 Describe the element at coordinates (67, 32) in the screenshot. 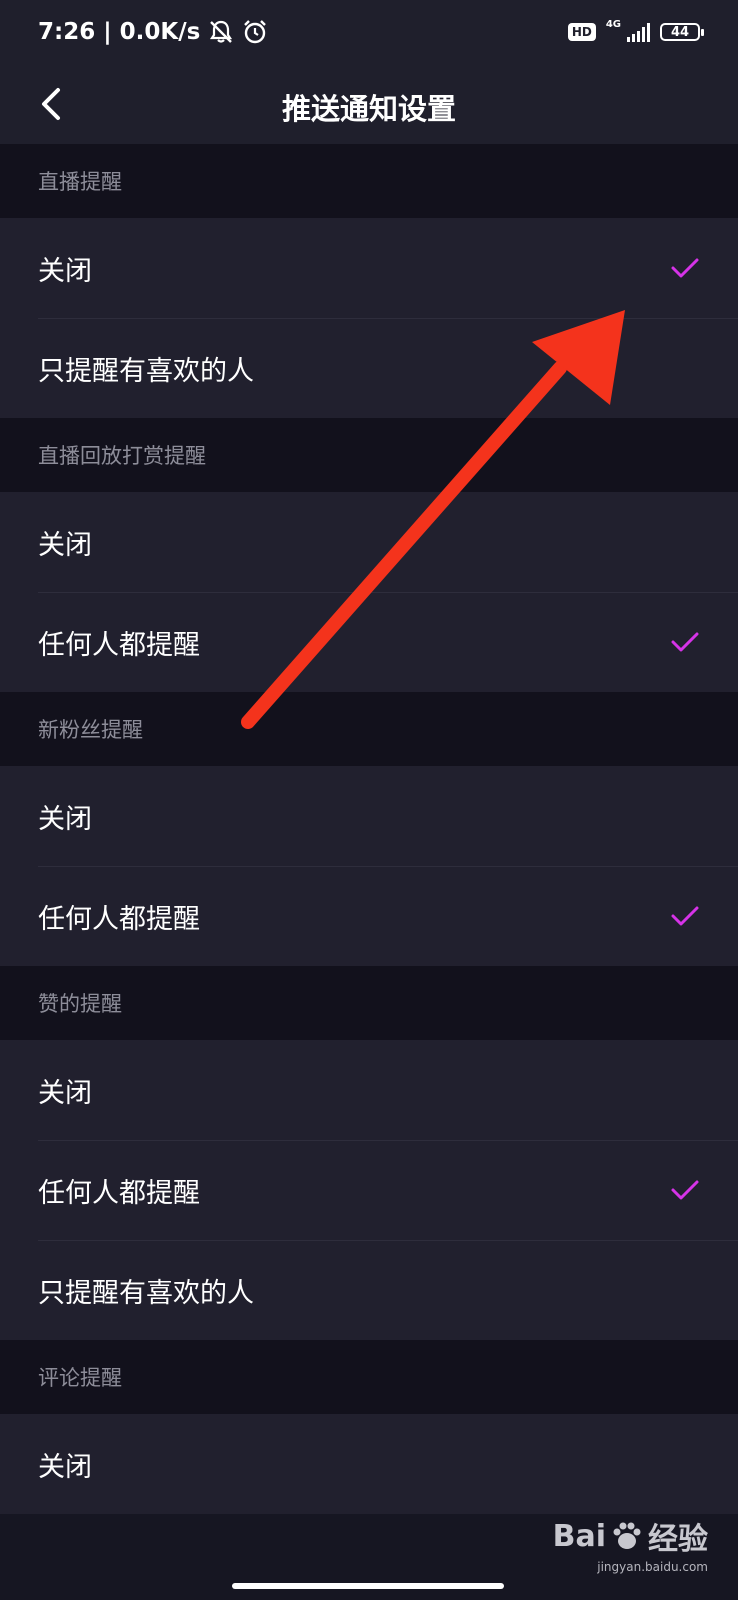

I see `status-time: 7:26` at that location.